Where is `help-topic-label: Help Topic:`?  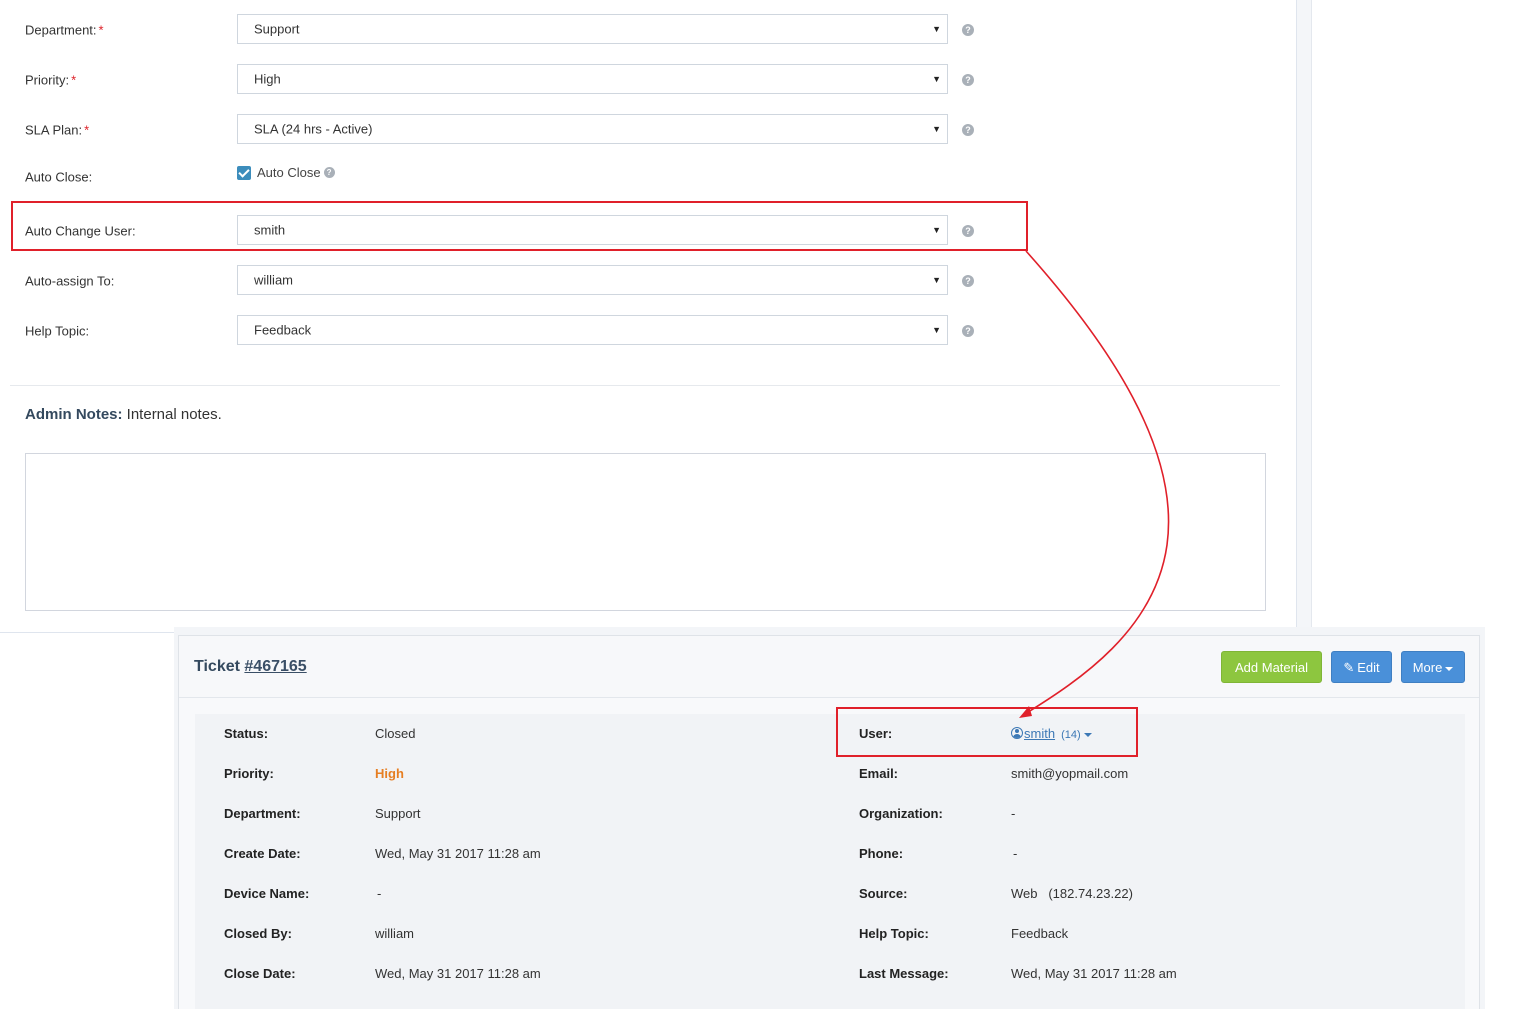 help-topic-label: Help Topic: is located at coordinates (57, 331).